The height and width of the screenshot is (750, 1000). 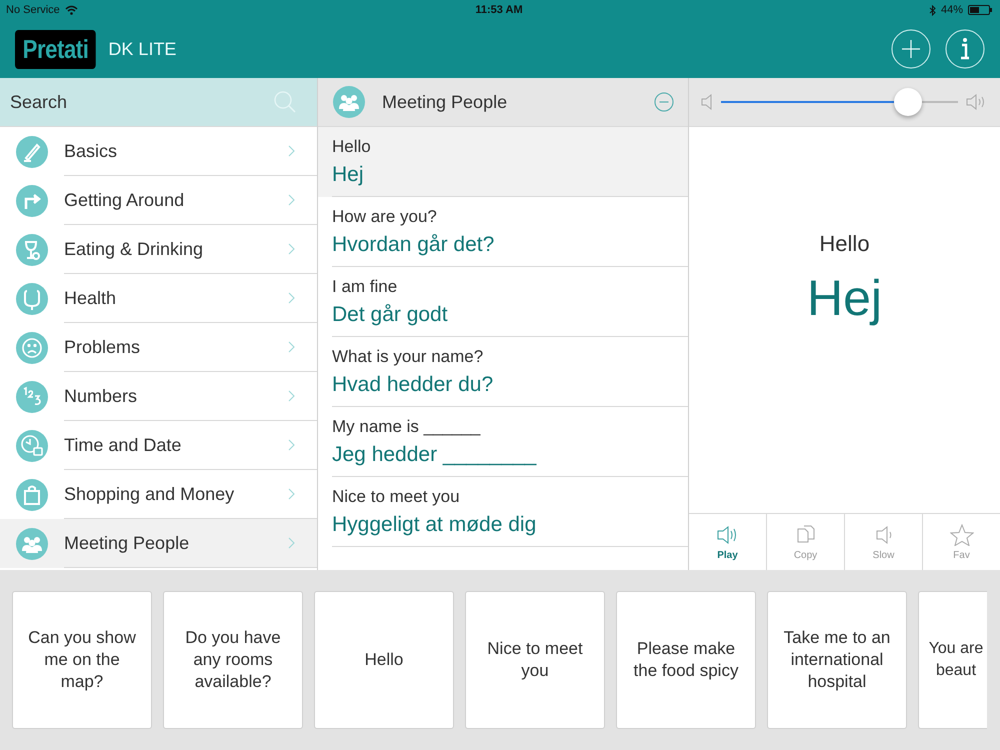 I want to click on list-title: Meeting People, so click(x=445, y=102).